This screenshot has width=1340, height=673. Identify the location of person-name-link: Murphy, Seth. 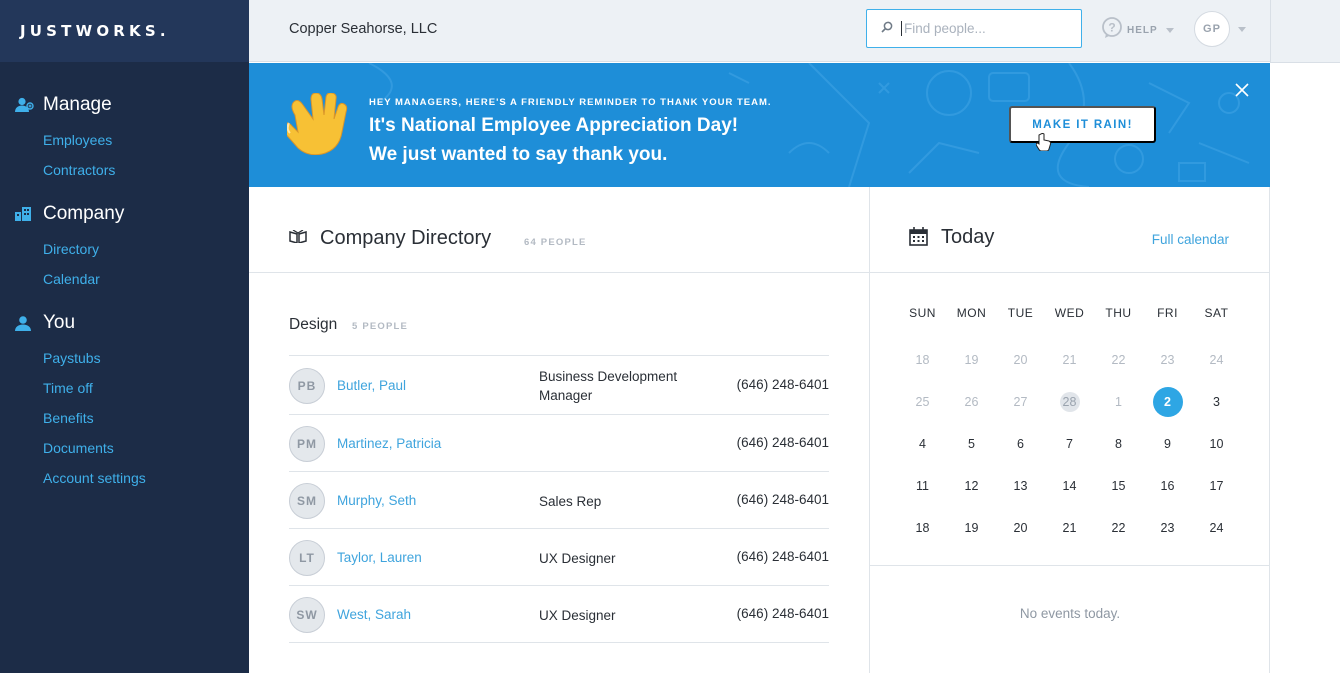
(376, 500).